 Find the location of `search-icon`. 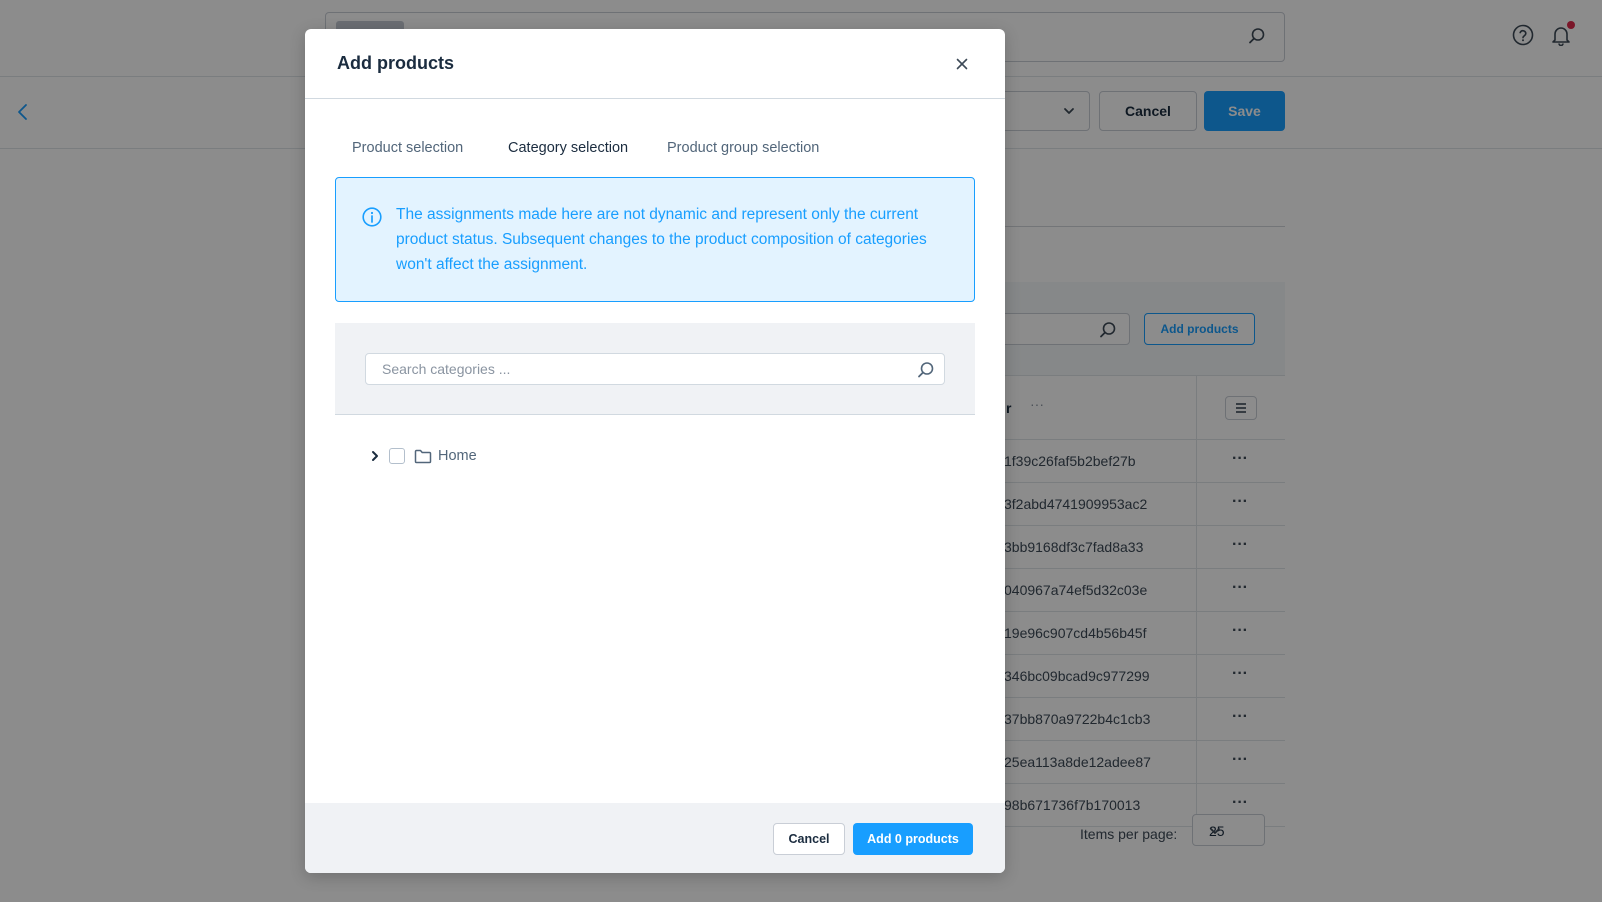

search-icon is located at coordinates (926, 372).